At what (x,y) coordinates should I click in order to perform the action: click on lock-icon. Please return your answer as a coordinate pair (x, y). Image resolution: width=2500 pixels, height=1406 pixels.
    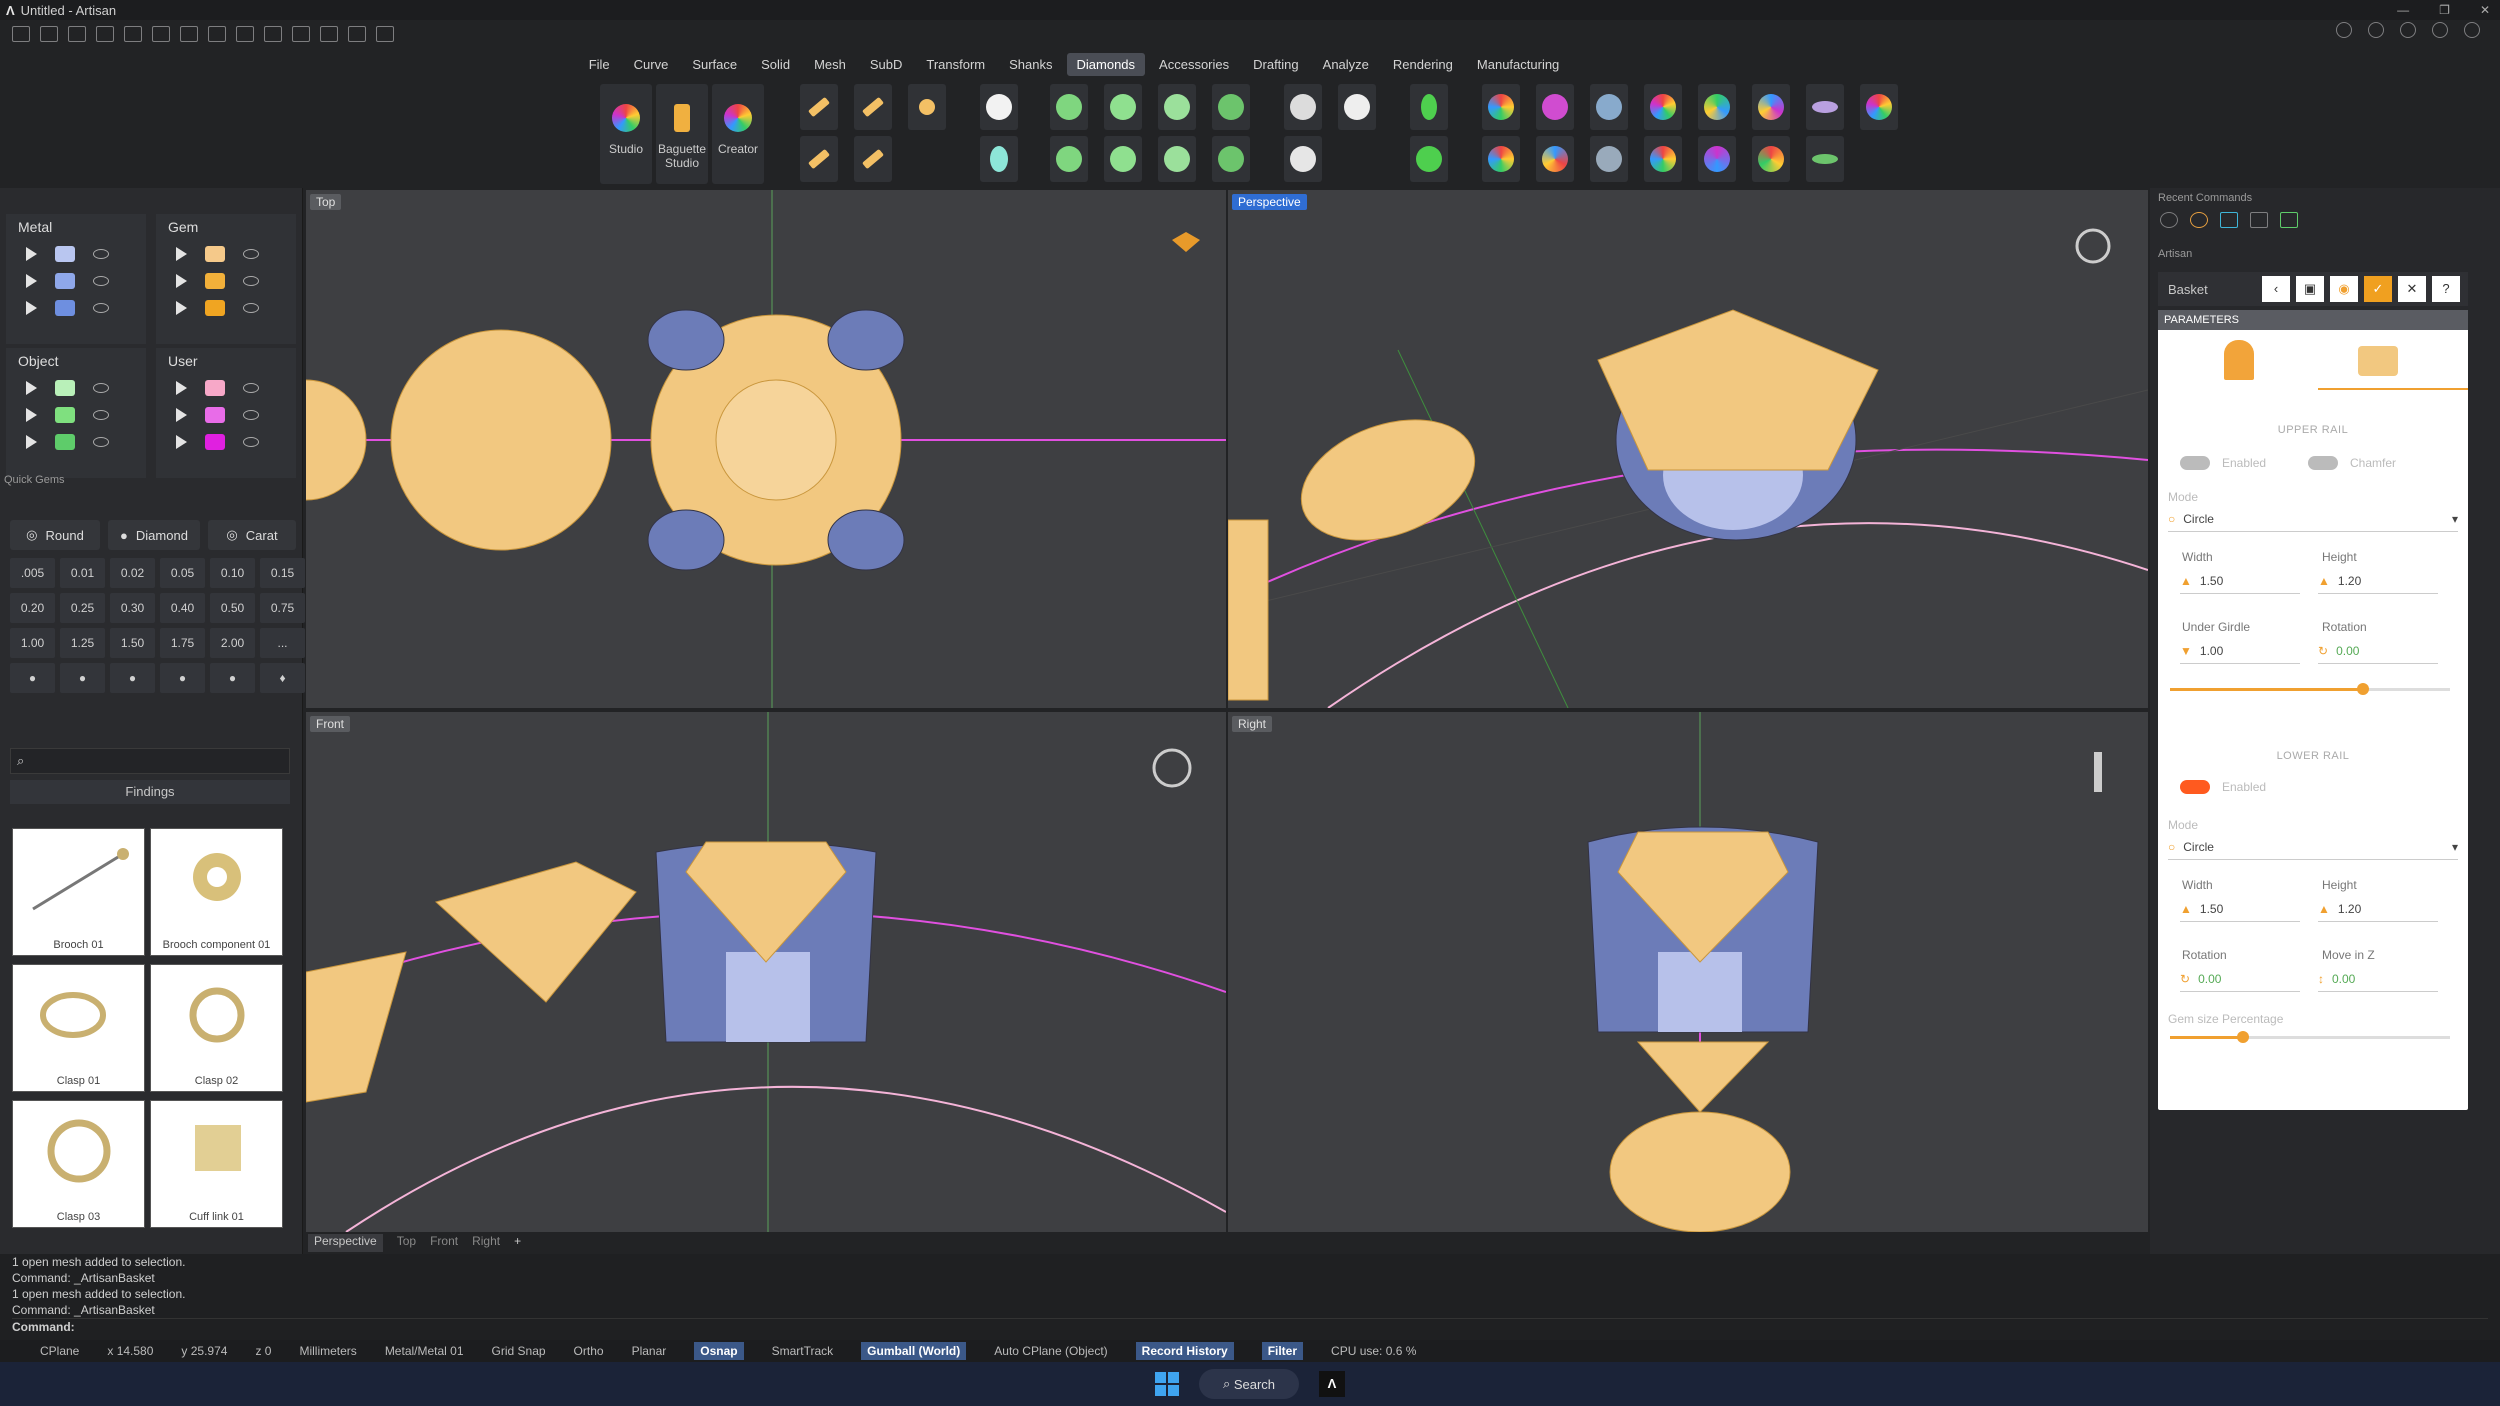
    Looking at the image, I should click on (2344, 30).